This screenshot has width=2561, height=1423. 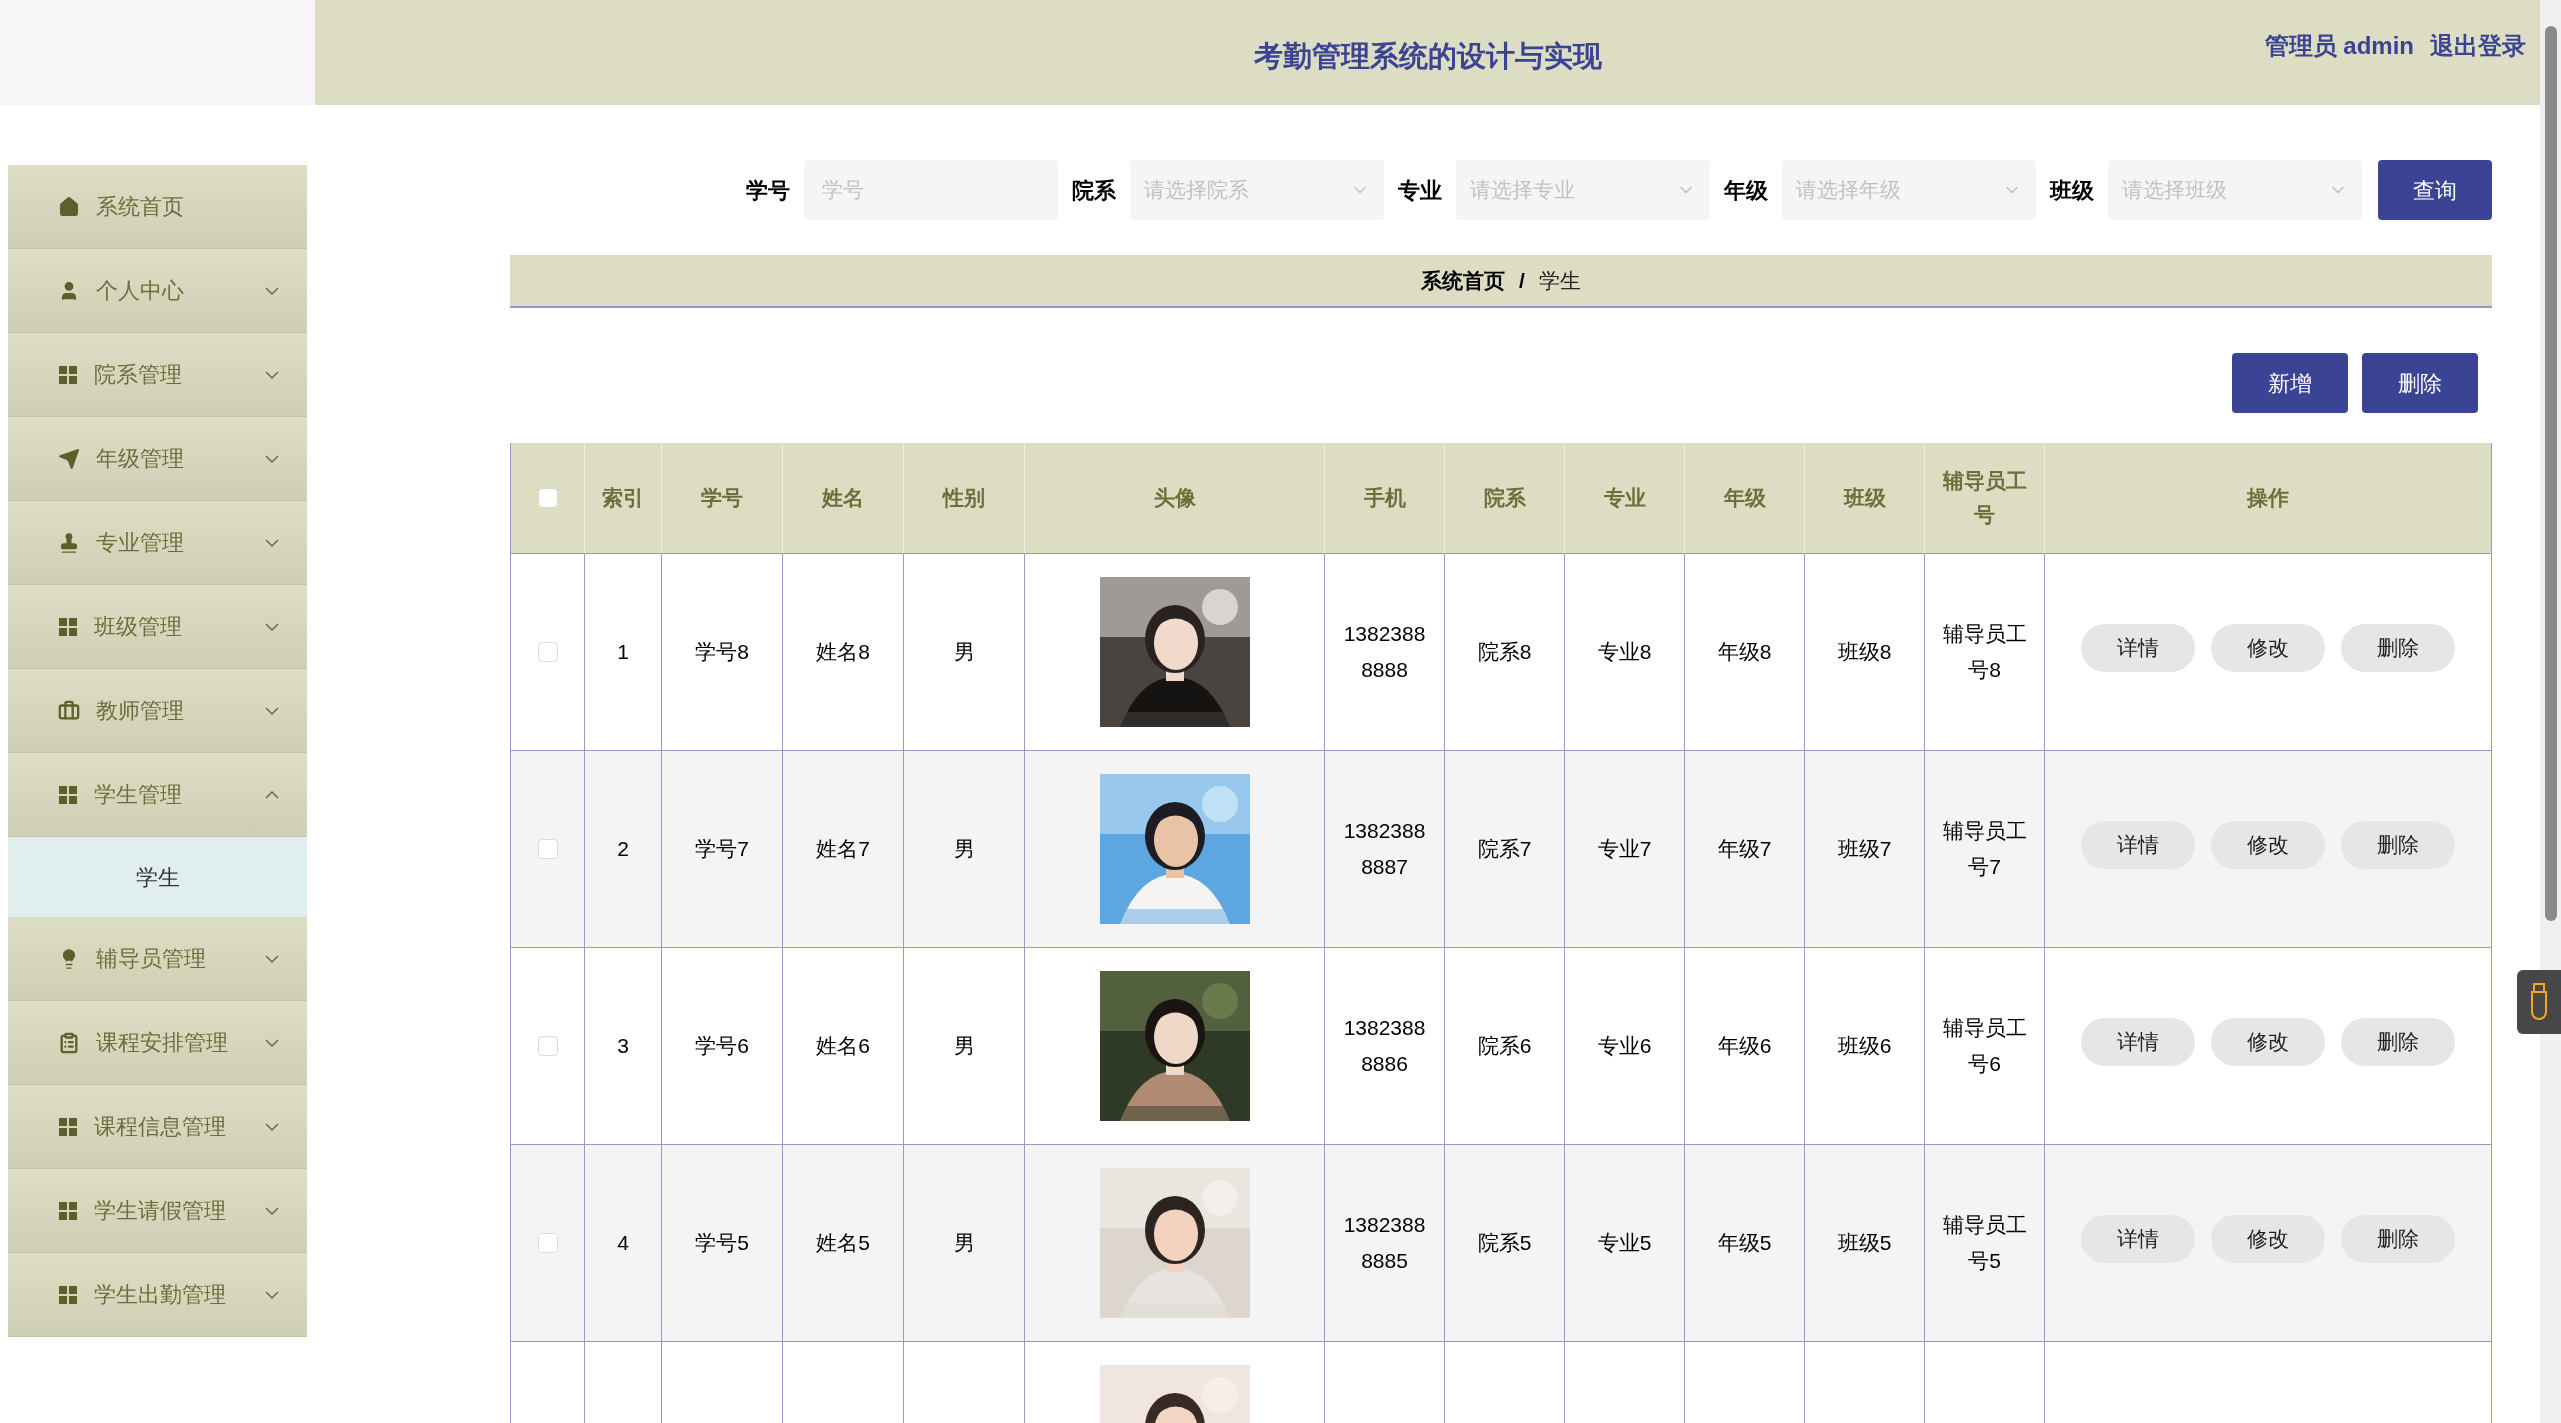 What do you see at coordinates (157, 459) in the screenshot?
I see `sidebar-item: 年级管理` at bounding box center [157, 459].